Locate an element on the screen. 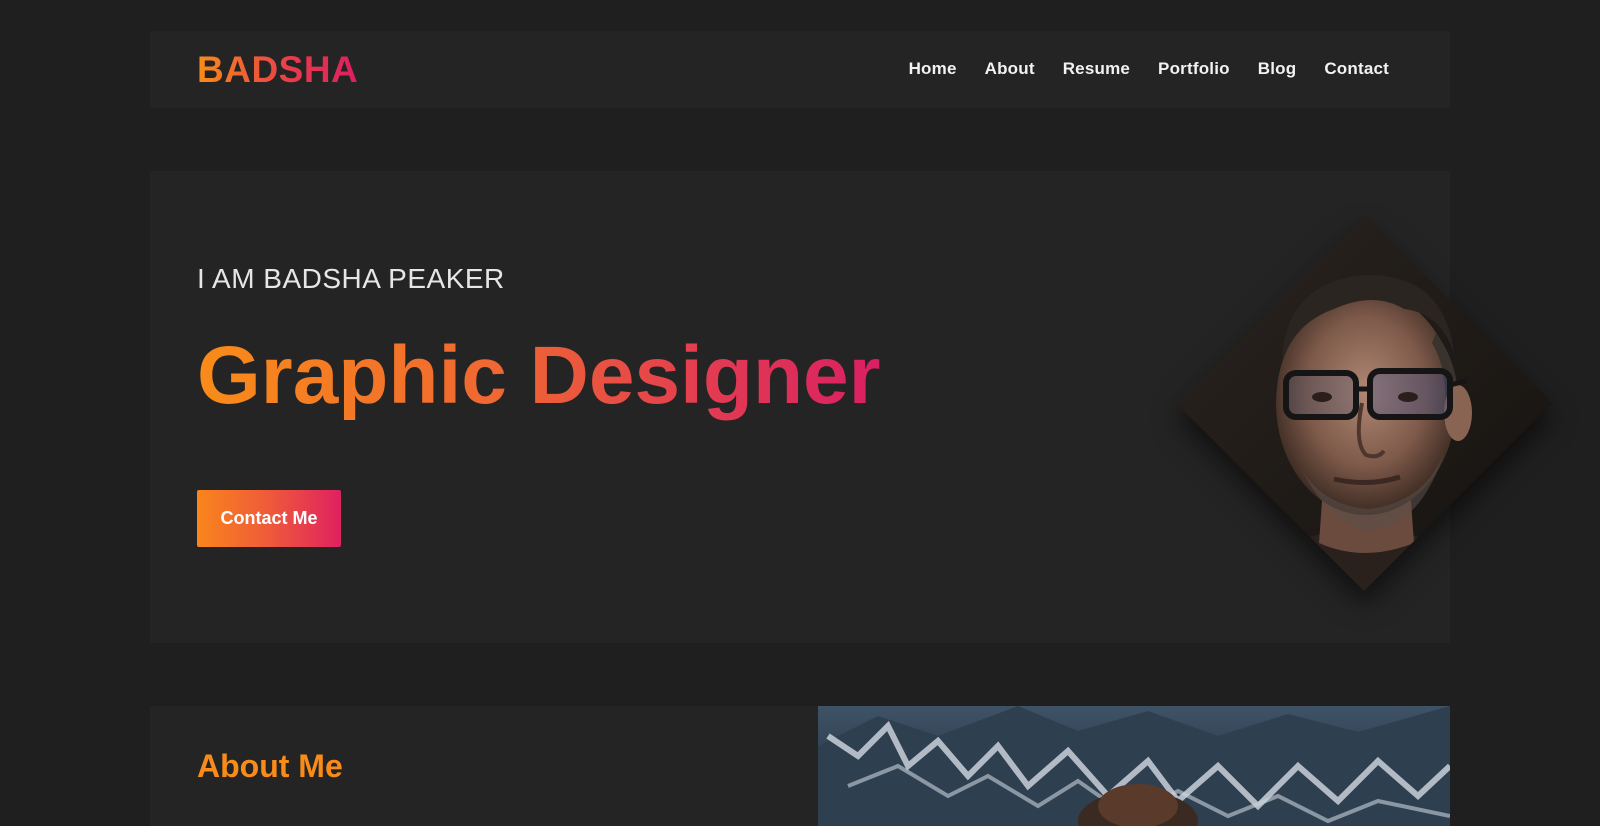 Image resolution: width=1600 pixels, height=826 pixels. hero-role-title: Graphic Designer is located at coordinates (539, 375).